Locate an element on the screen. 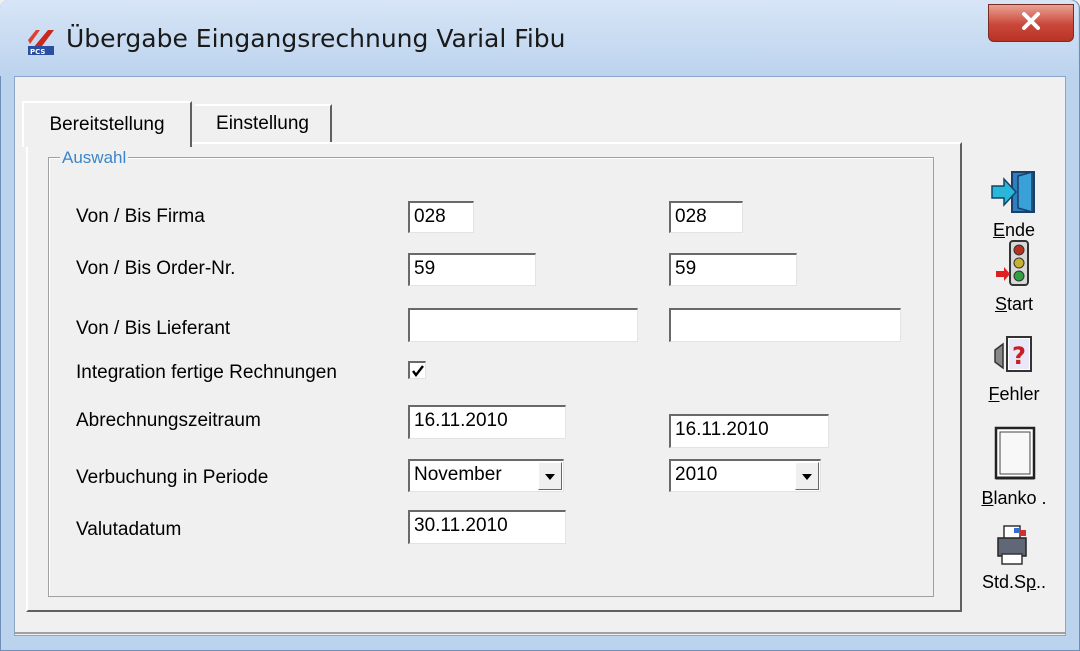  start-button: Start is located at coordinates (1014, 277).